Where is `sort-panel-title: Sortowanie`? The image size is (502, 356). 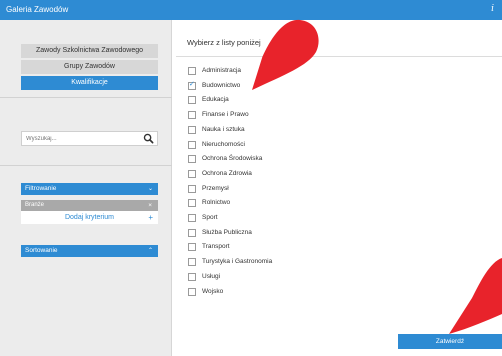
sort-panel-title: Sortowanie is located at coordinates (41, 250).